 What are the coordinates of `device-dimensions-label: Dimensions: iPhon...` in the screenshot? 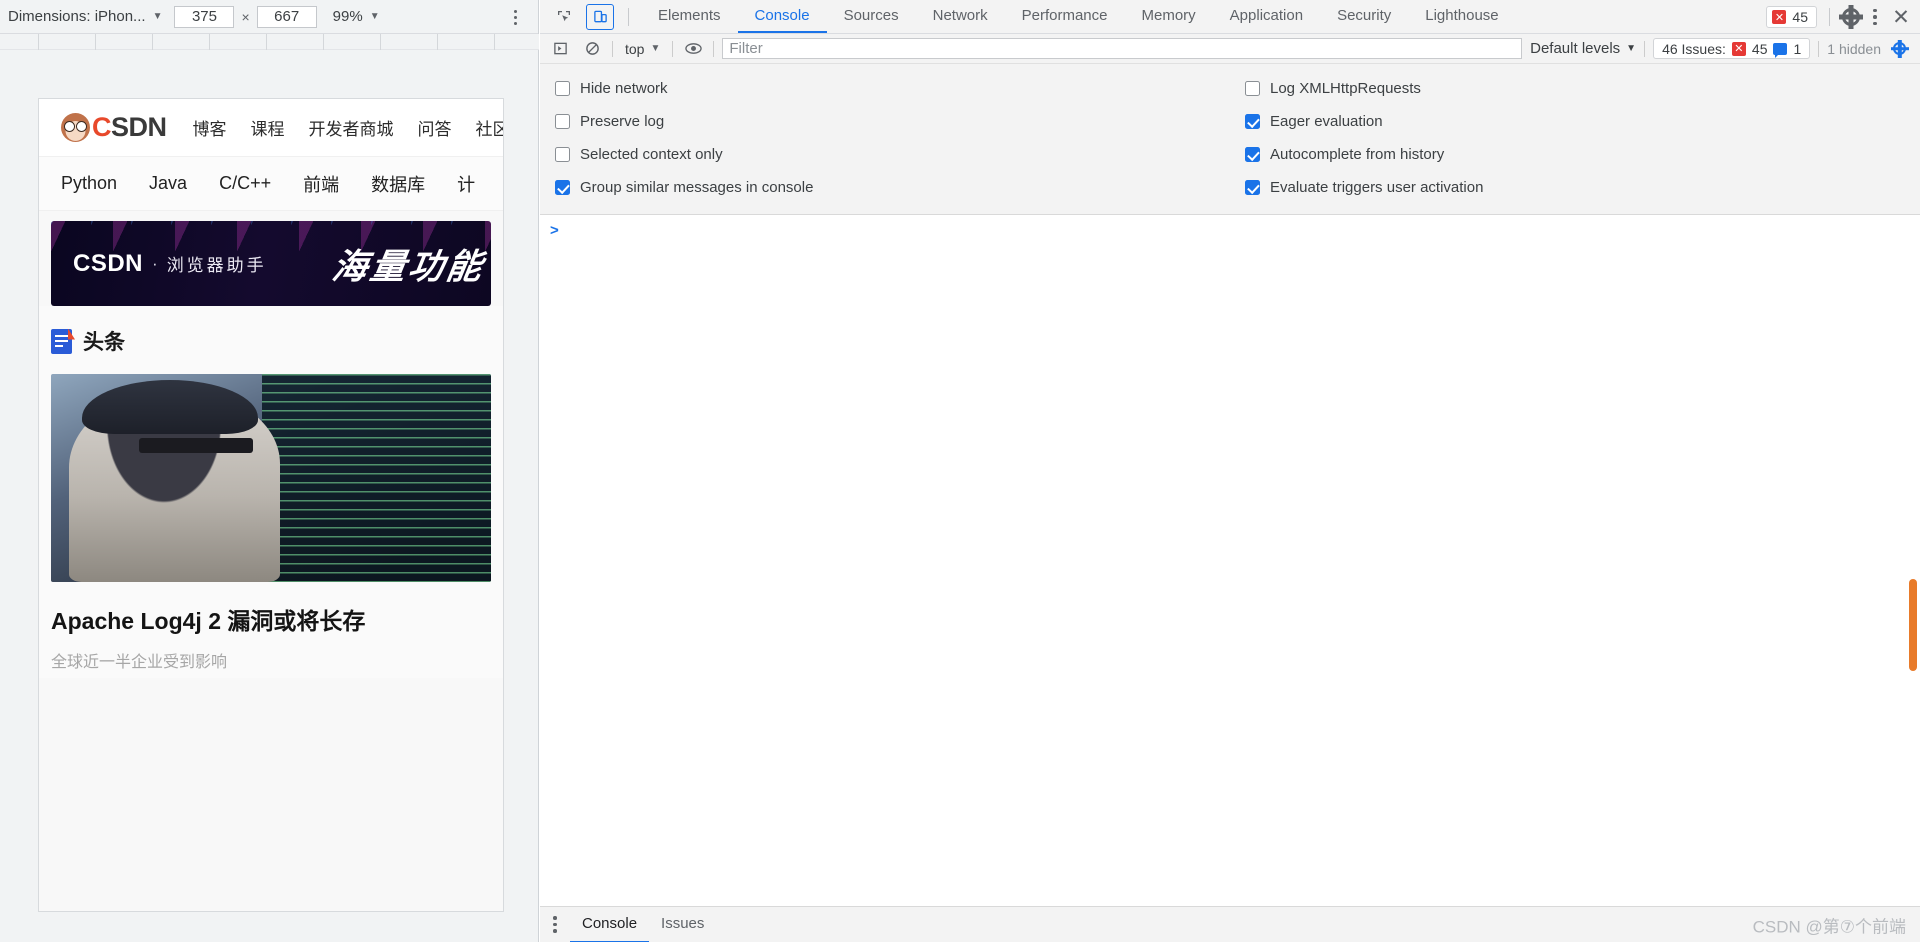 It's located at (77, 16).